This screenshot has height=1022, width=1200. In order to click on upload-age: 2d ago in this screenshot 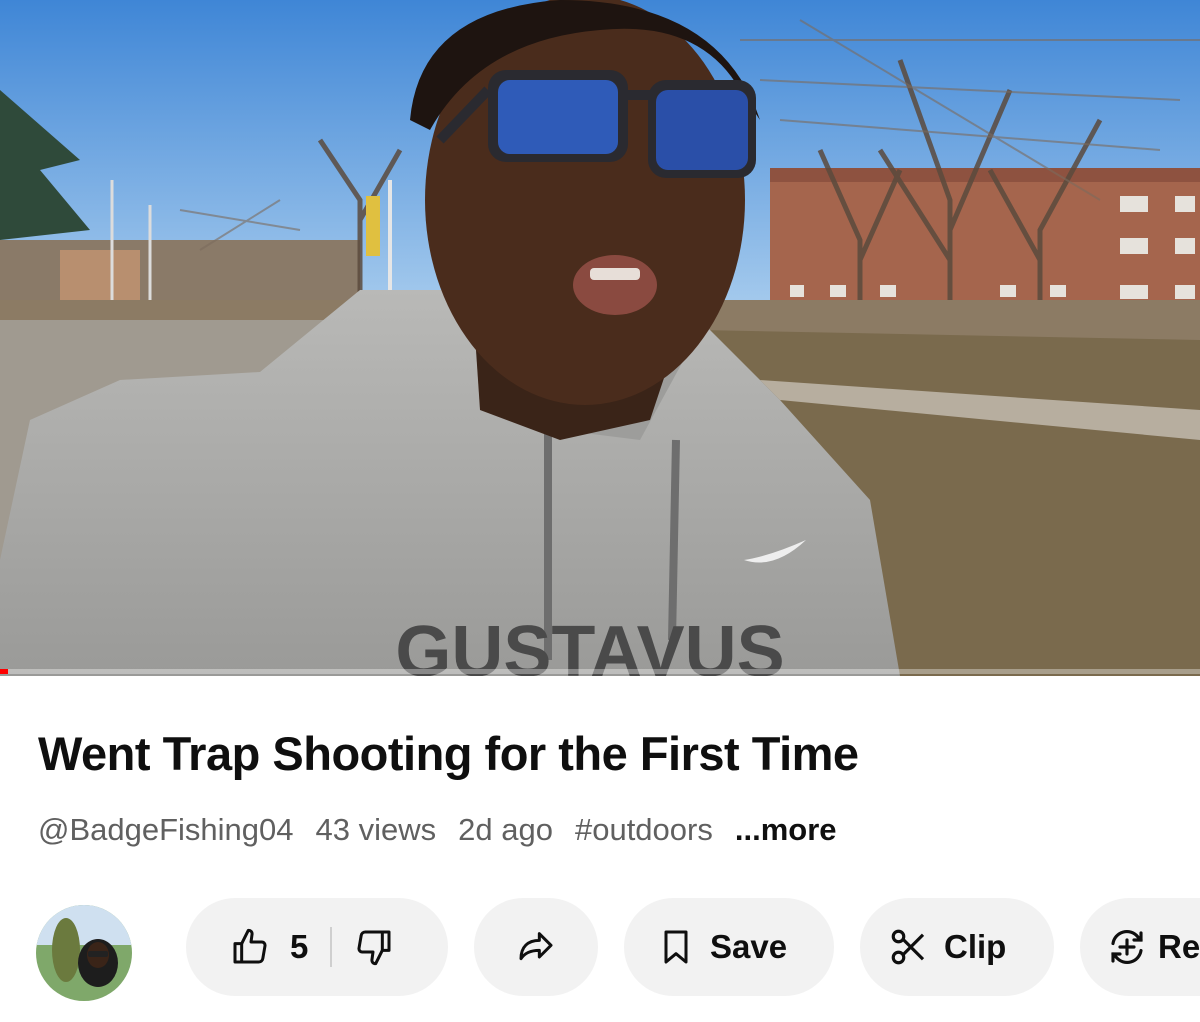, I will do `click(505, 829)`.